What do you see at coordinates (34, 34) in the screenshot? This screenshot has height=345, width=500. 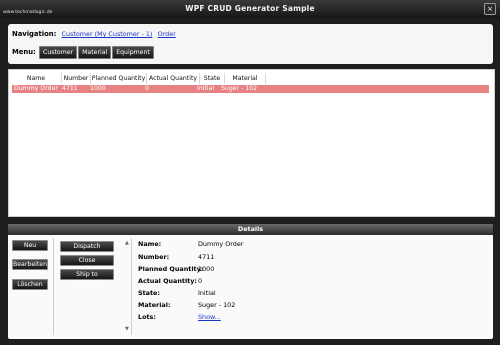 I see `navigation-label: Navigation:` at bounding box center [34, 34].